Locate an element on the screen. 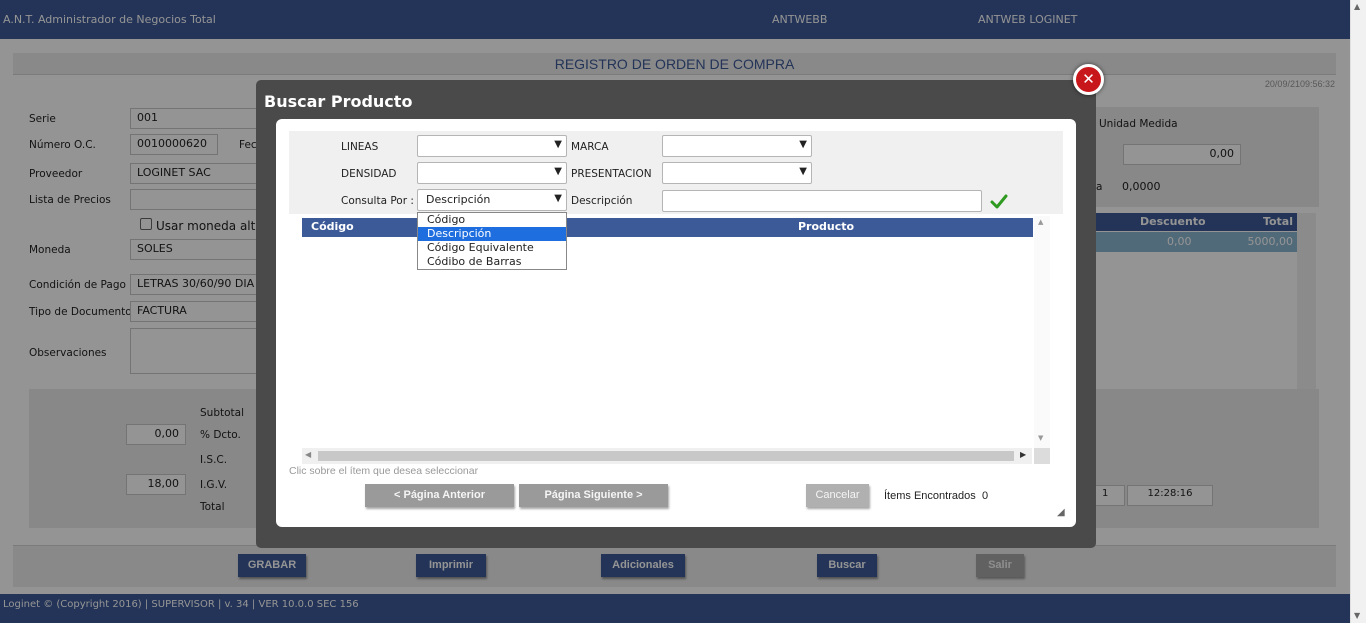  marca-select: ▼ is located at coordinates (737, 146).